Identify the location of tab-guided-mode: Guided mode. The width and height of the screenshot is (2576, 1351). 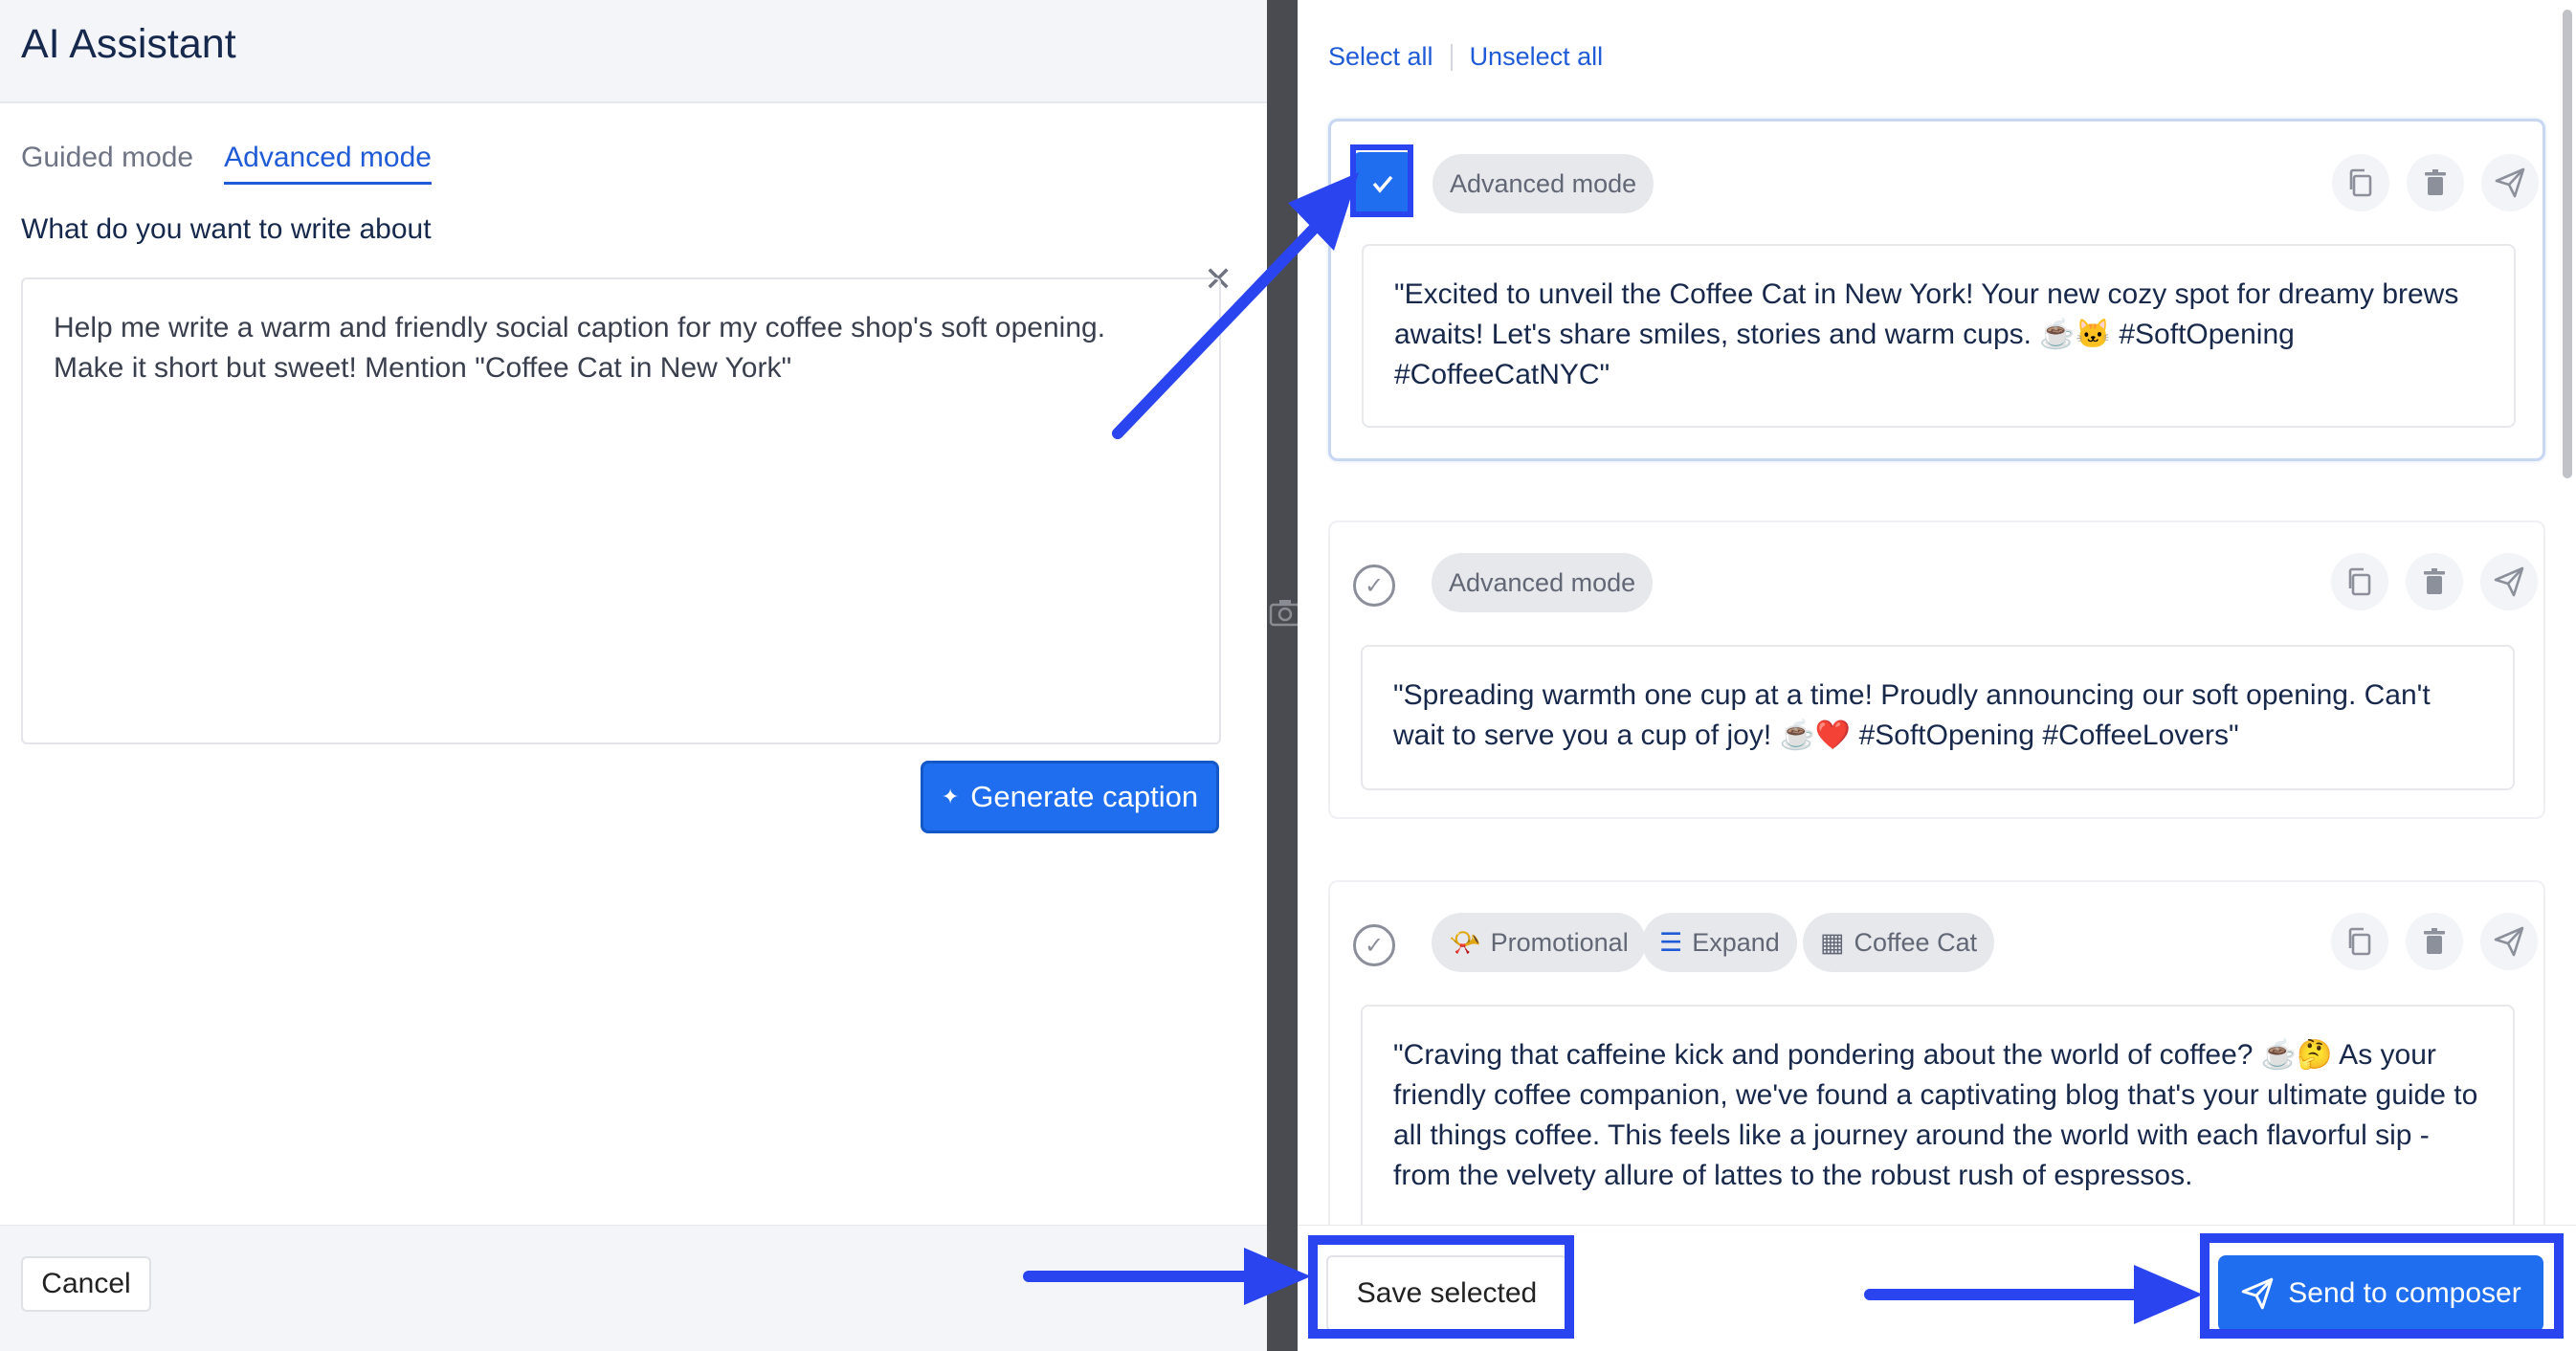
(107, 163).